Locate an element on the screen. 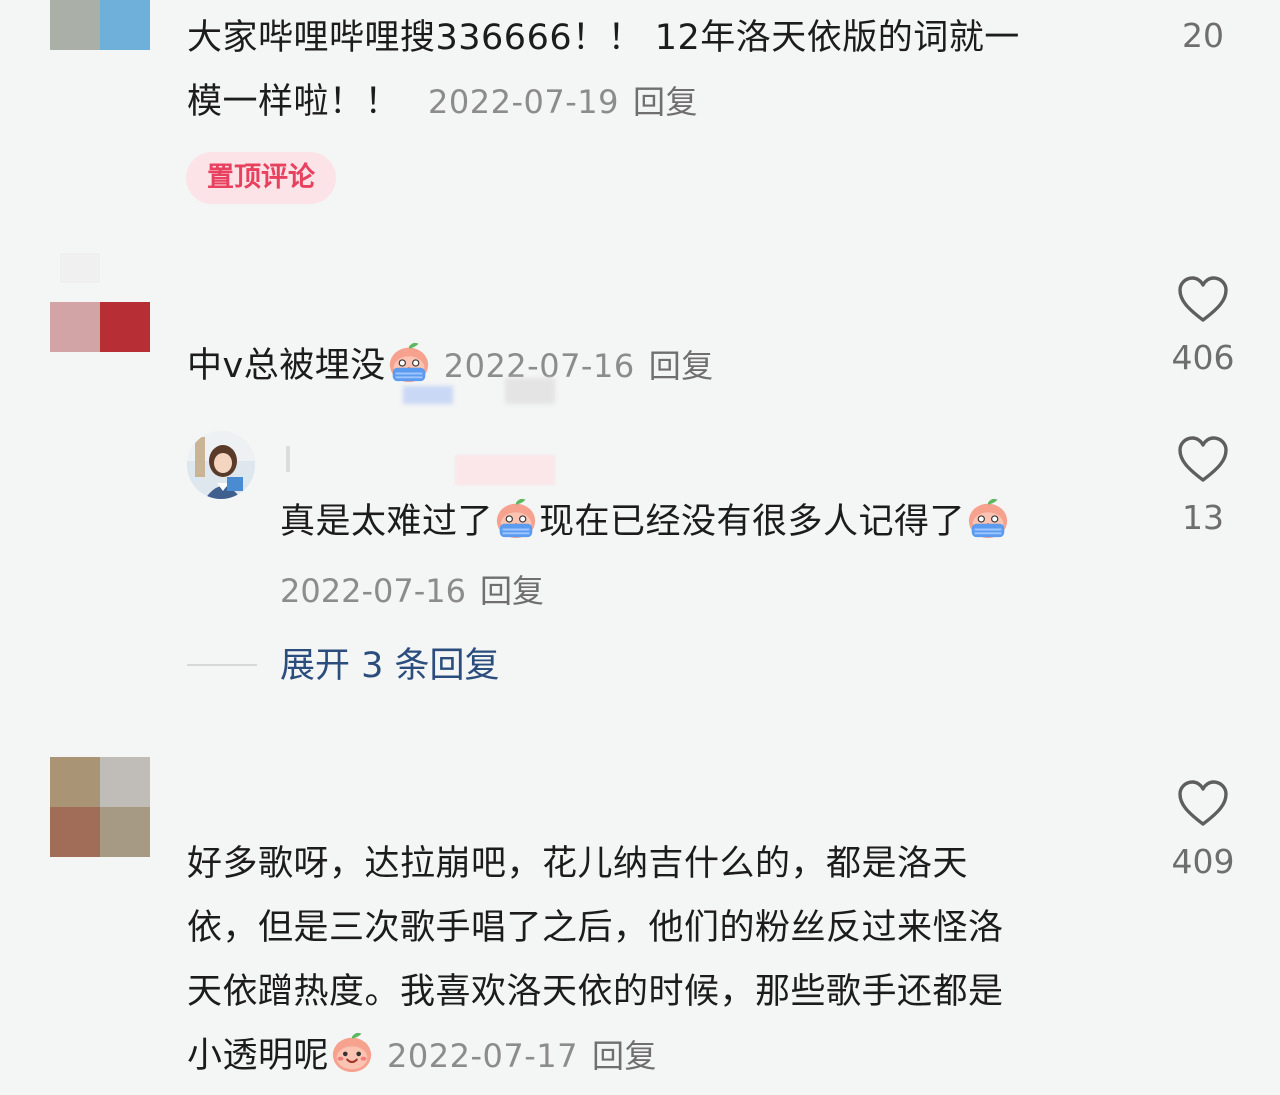  like-count: 409 is located at coordinates (1203, 861).